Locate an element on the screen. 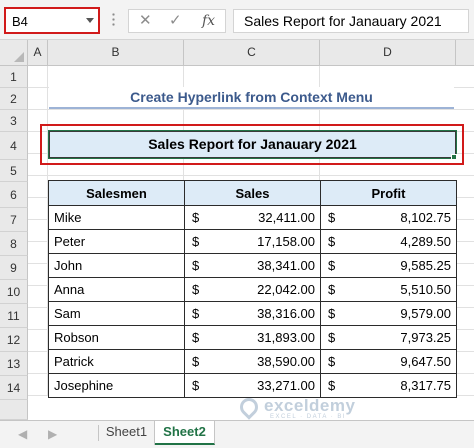 The width and height of the screenshot is (474, 448). sales-cell: $38,590.00 is located at coordinates (252, 361).